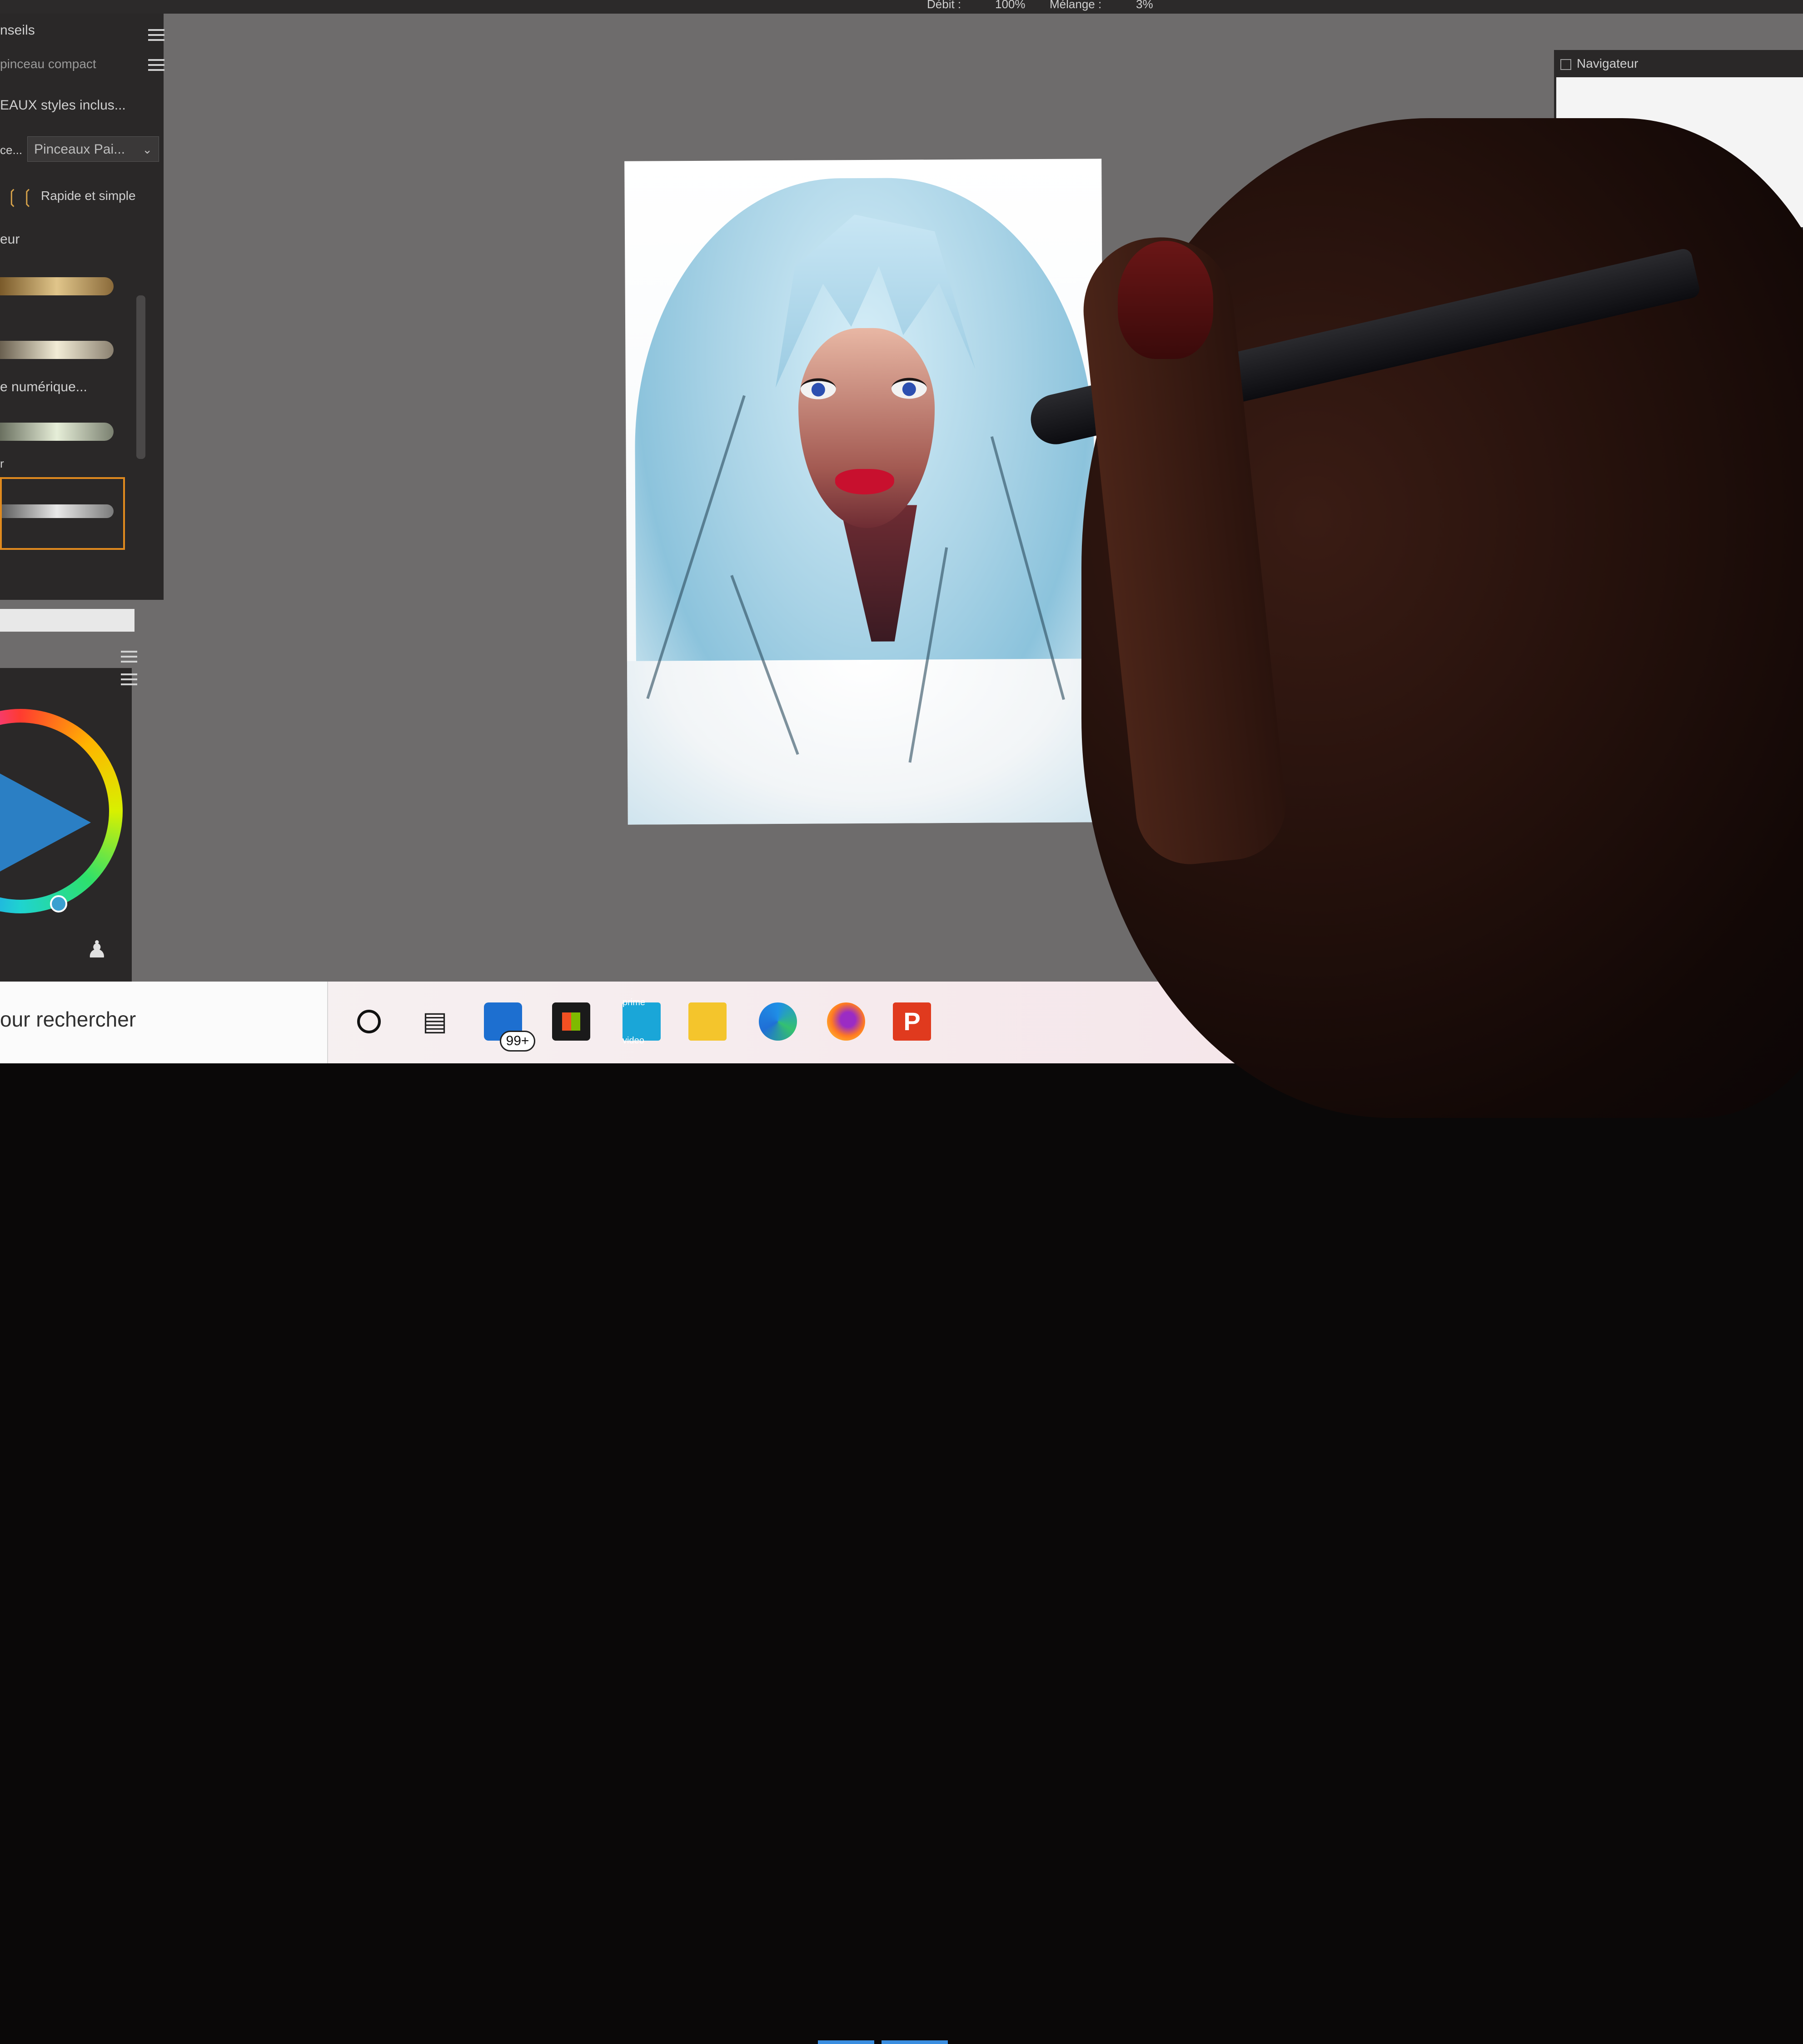 This screenshot has height=2044, width=1803. I want to click on saturation-triangle, so click(45, 822).